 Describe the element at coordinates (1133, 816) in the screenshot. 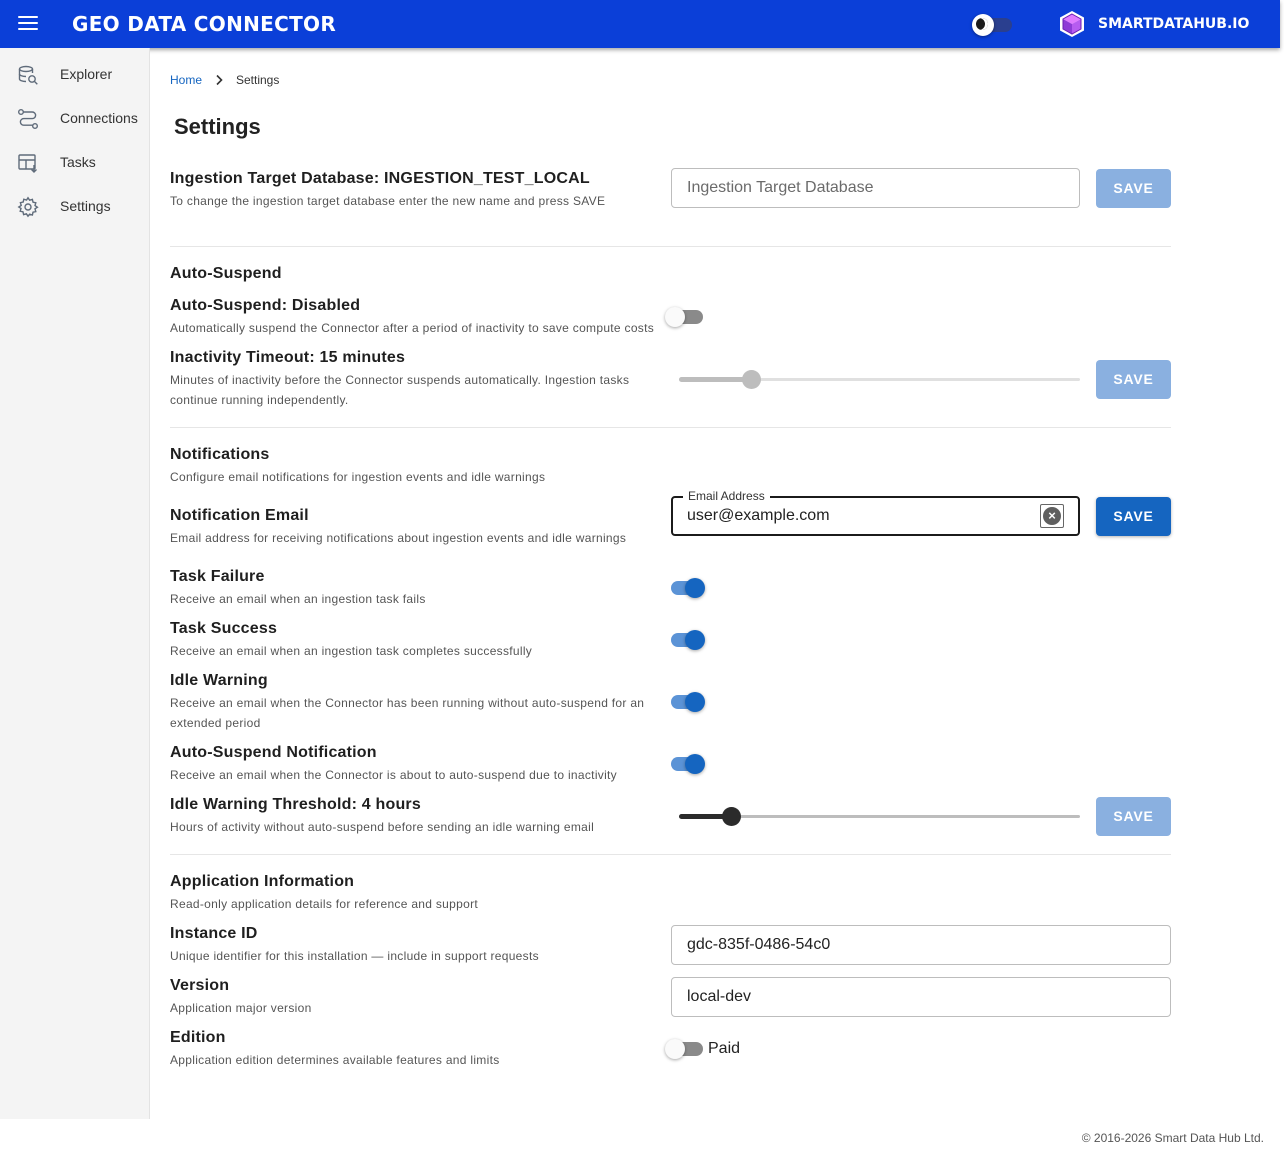

I see `idle-threshold-save-button: SAVE` at that location.